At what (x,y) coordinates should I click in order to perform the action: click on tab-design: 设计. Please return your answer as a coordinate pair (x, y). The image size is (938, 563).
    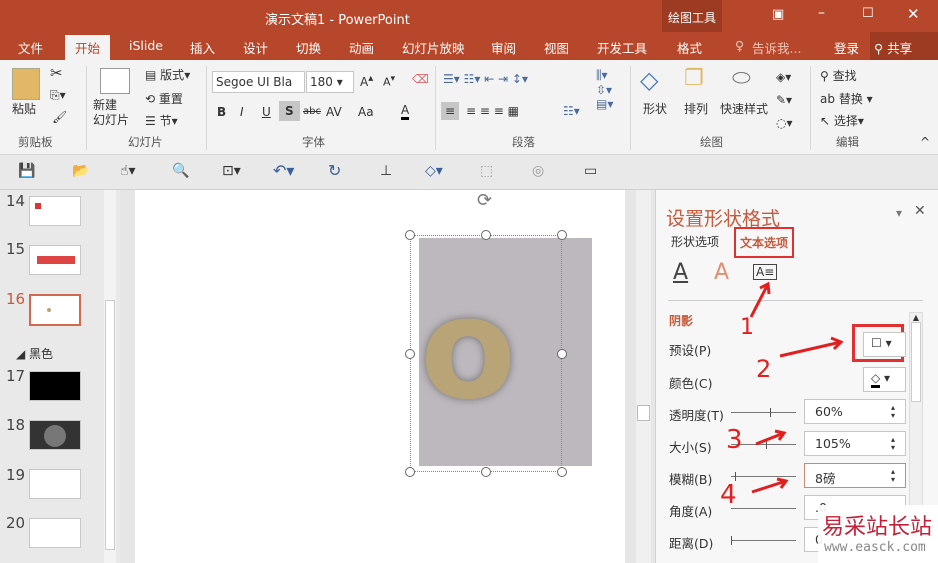
    Looking at the image, I should click on (255, 47).